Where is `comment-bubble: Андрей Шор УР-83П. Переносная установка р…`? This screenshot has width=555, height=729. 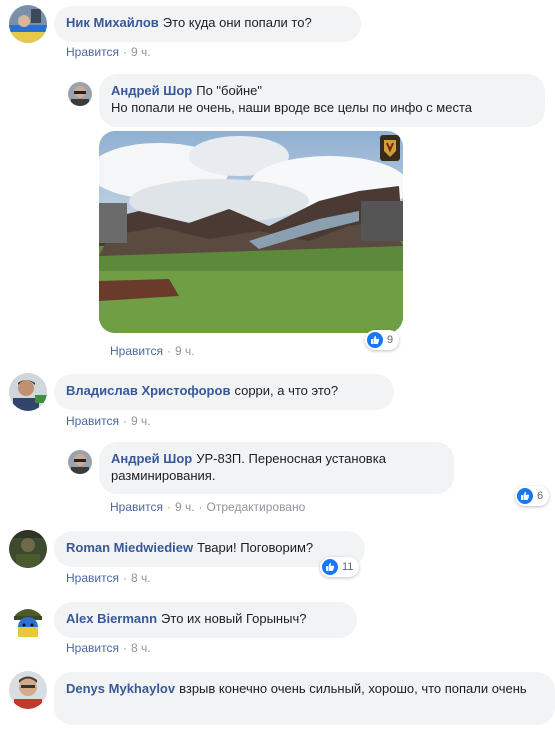 comment-bubble: Андрей Шор УР-83П. Переносная установка р… is located at coordinates (276, 468).